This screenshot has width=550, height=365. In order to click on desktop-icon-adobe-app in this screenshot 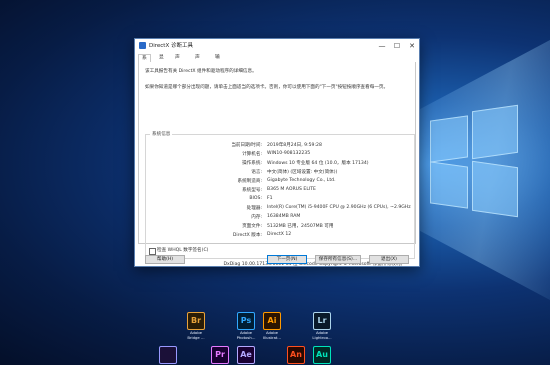, I will do `click(168, 355)`.